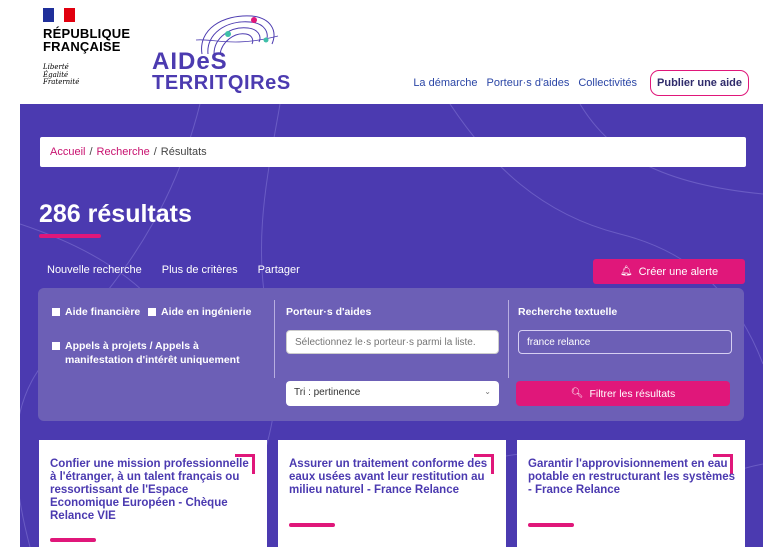 The width and height of the screenshot is (763, 547). I want to click on breadcrumb-current: Résultats, so click(183, 152).